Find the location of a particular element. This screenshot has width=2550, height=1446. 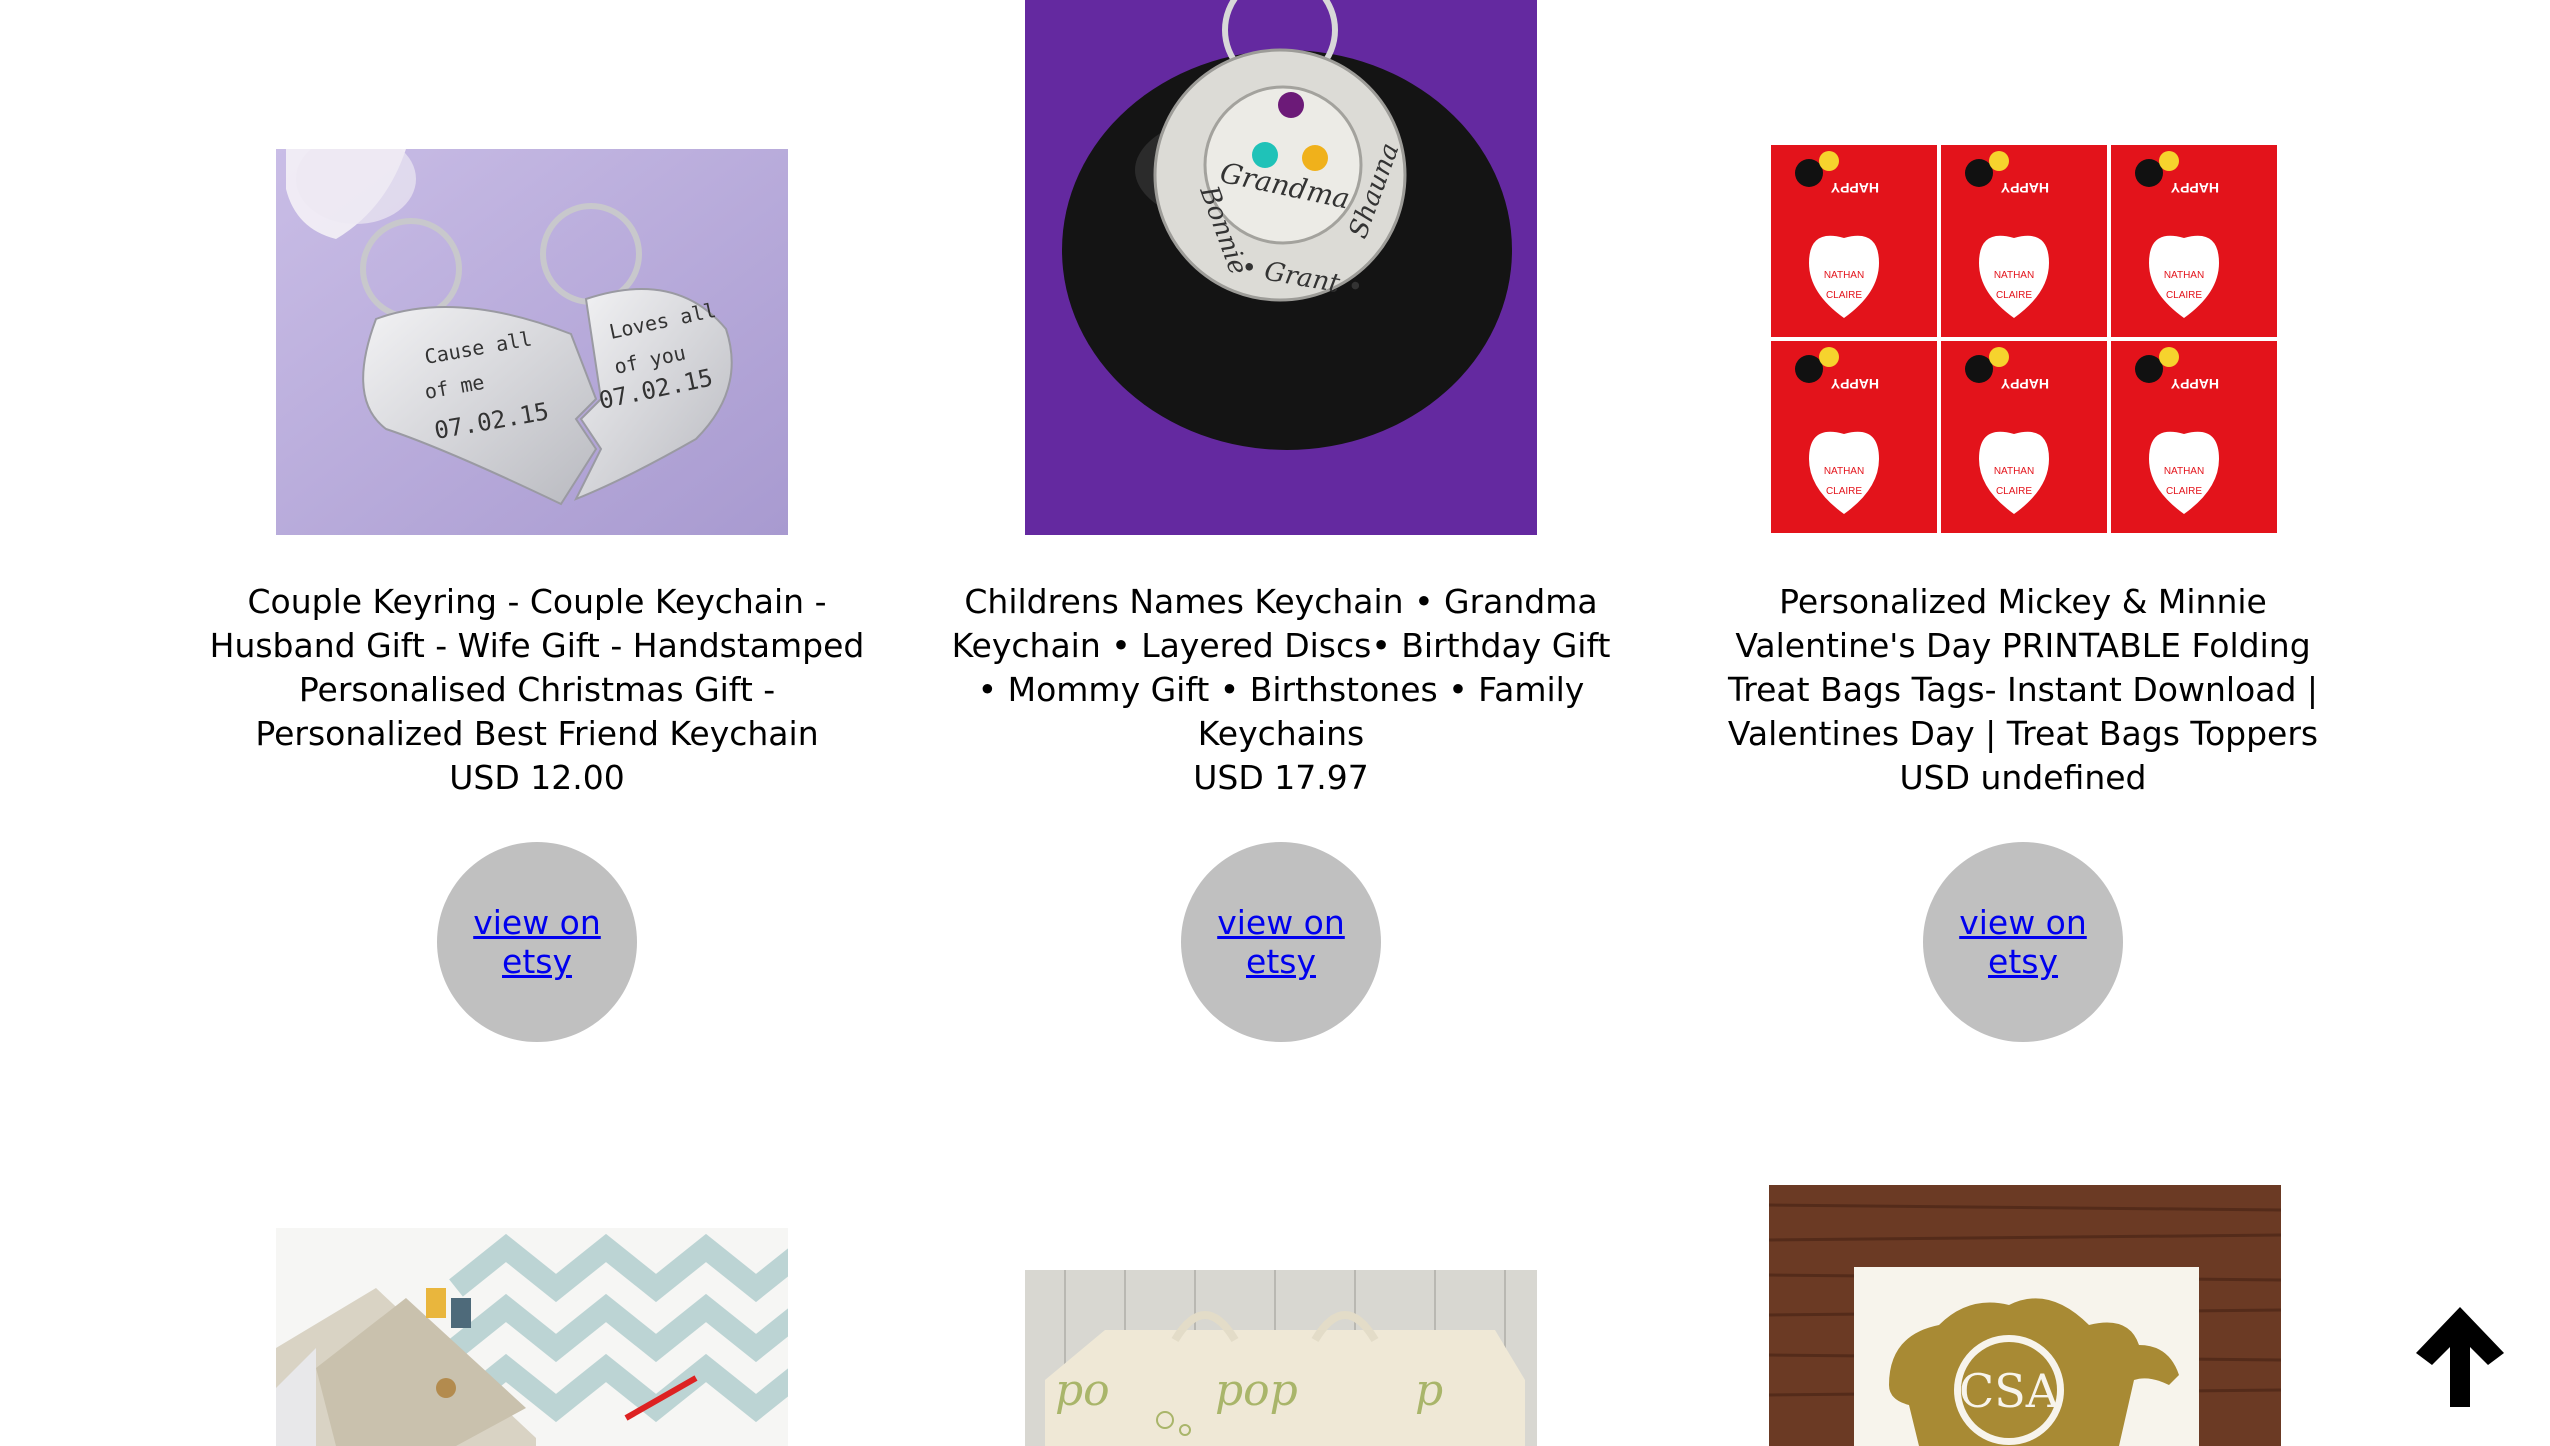

laptop-sleeve-photo is located at coordinates (532, 1337).